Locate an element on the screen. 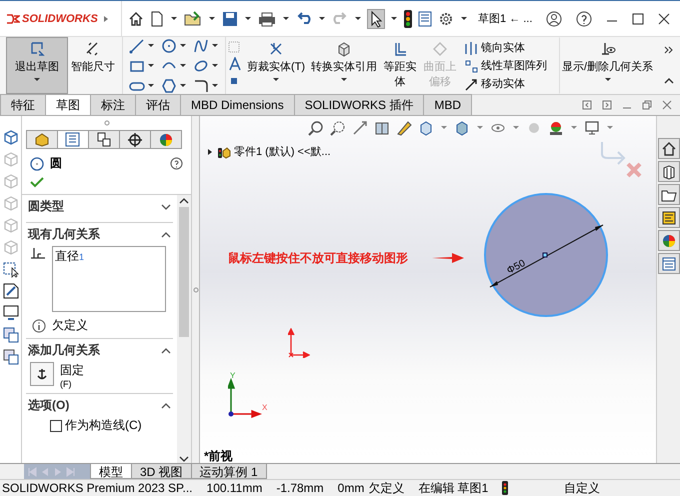 The height and width of the screenshot is (496, 680). point-tool-icon is located at coordinates (234, 81).